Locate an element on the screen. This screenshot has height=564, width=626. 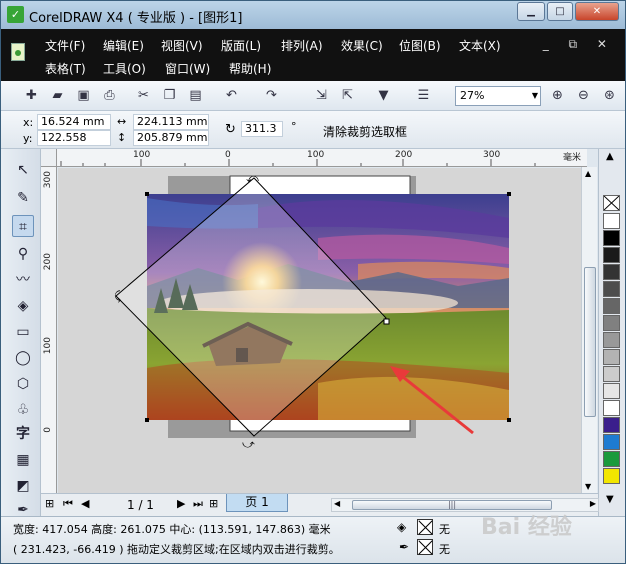
application-launcher-icon: ▼ is located at coordinates (383, 95).